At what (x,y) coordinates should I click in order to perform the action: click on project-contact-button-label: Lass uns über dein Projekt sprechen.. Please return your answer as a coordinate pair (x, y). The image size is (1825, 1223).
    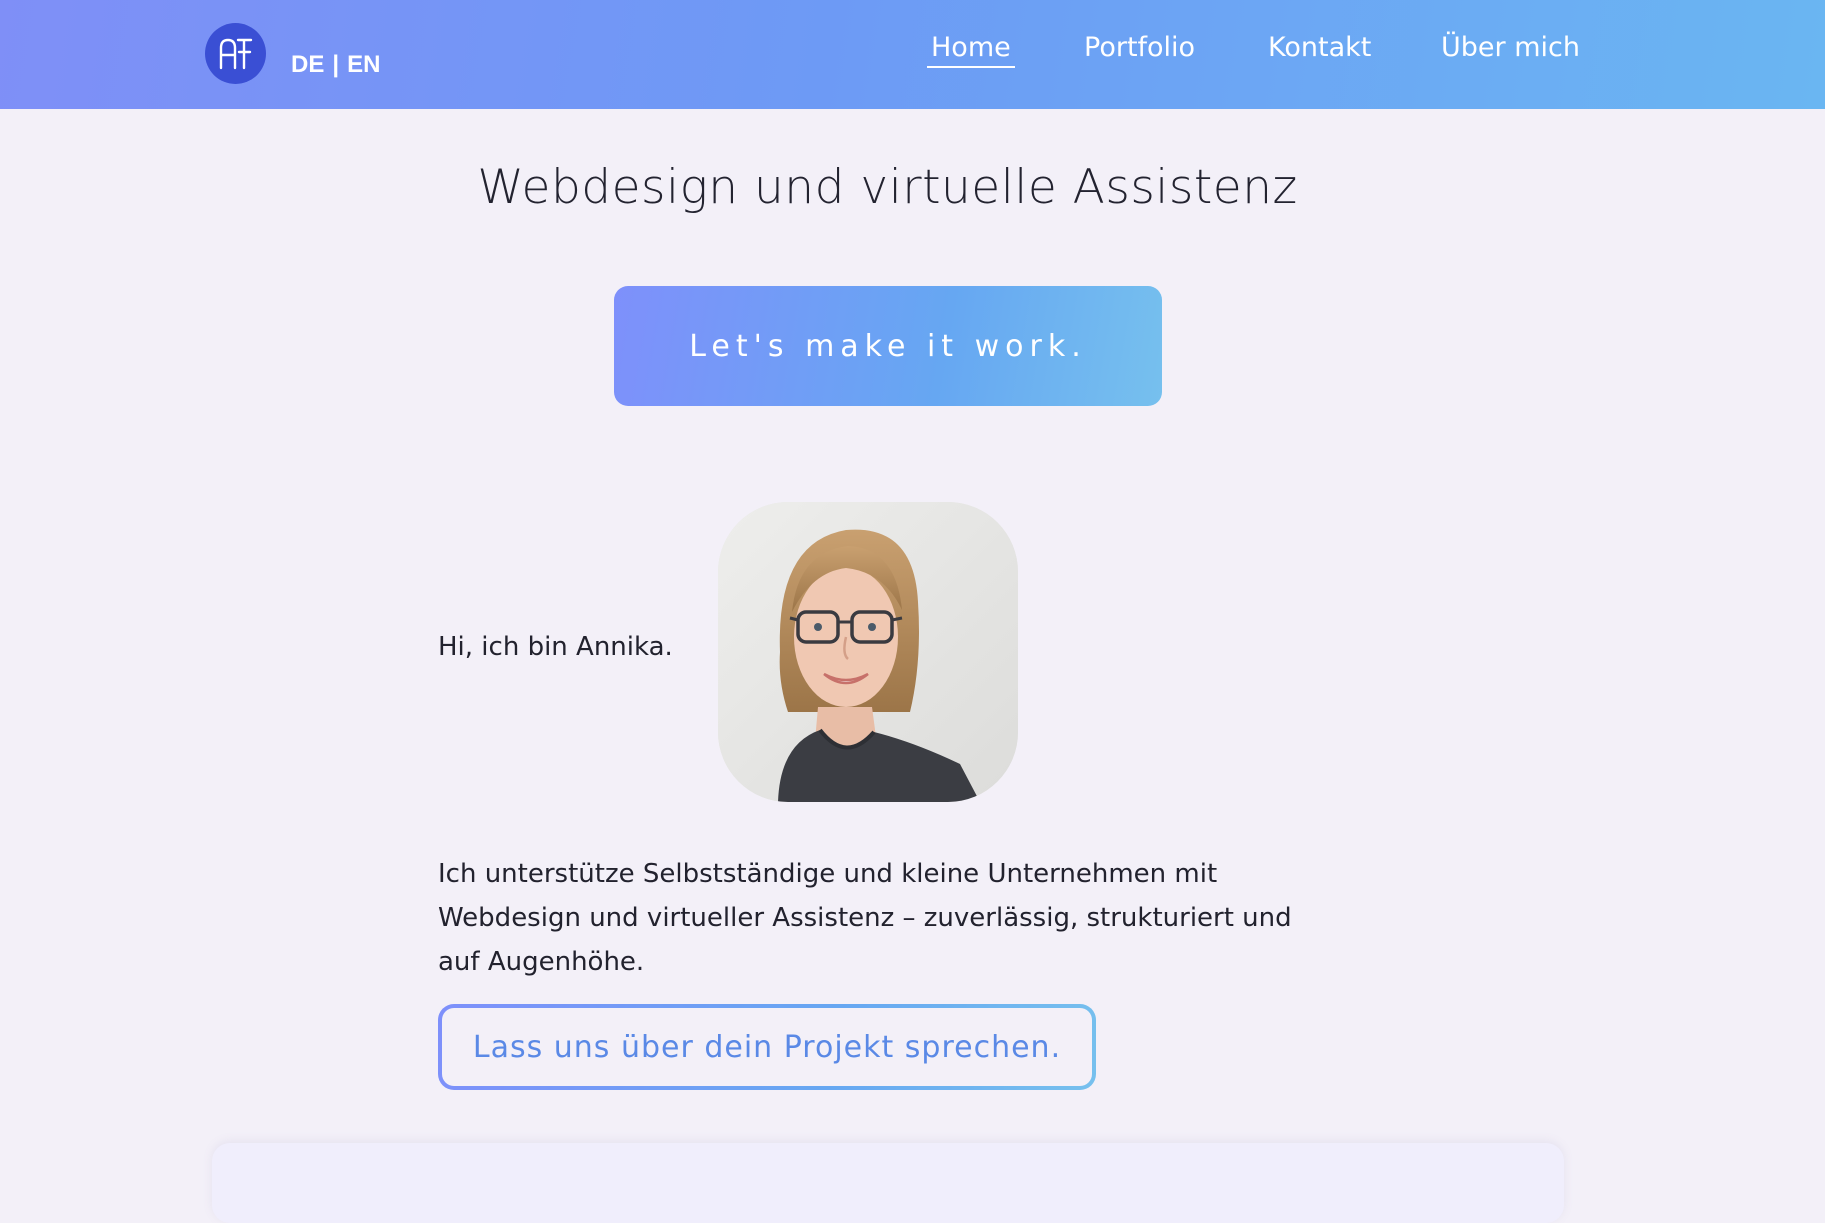
    Looking at the image, I should click on (767, 1047).